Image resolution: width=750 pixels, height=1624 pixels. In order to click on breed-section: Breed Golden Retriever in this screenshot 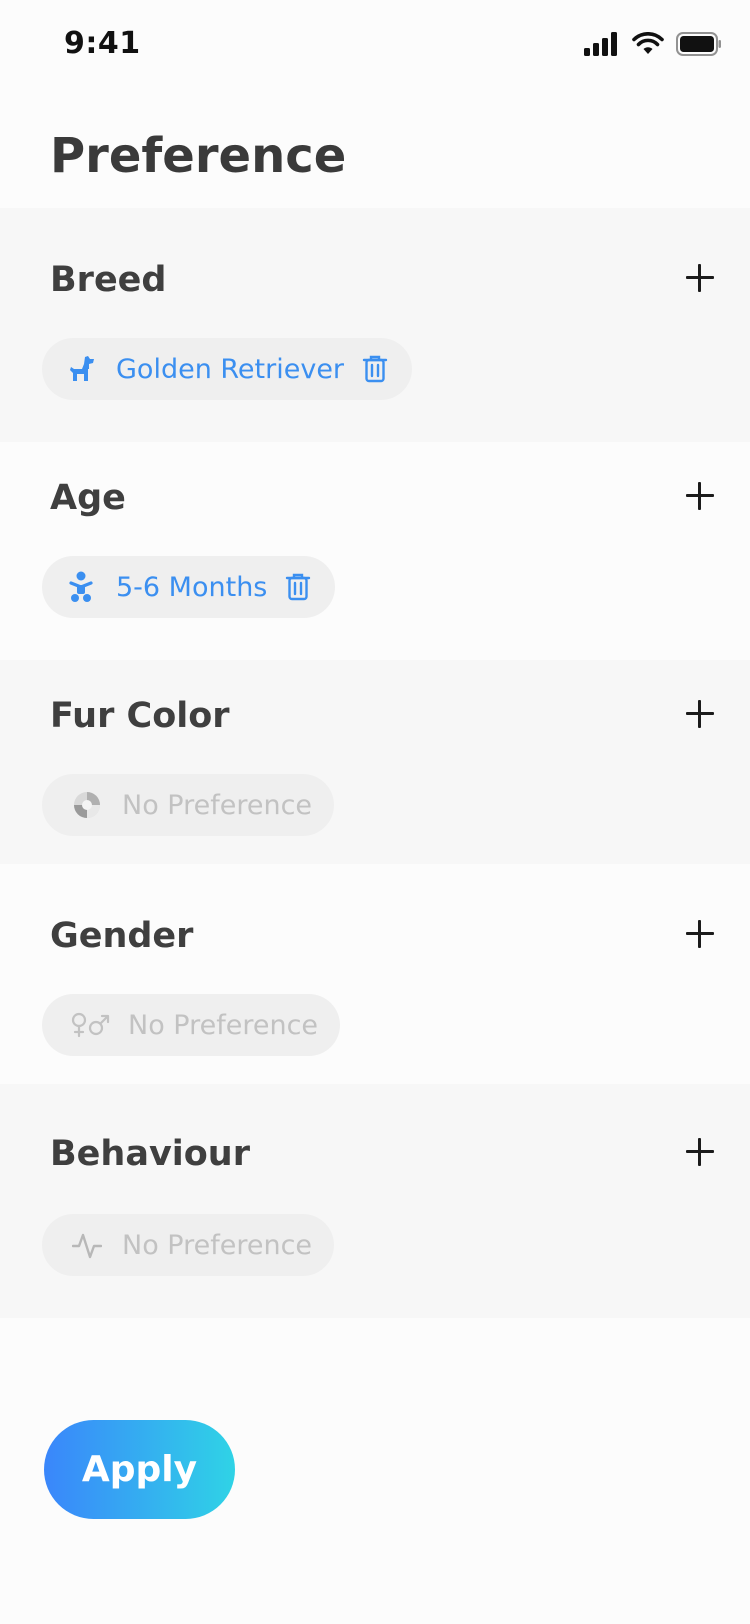, I will do `click(375, 325)`.